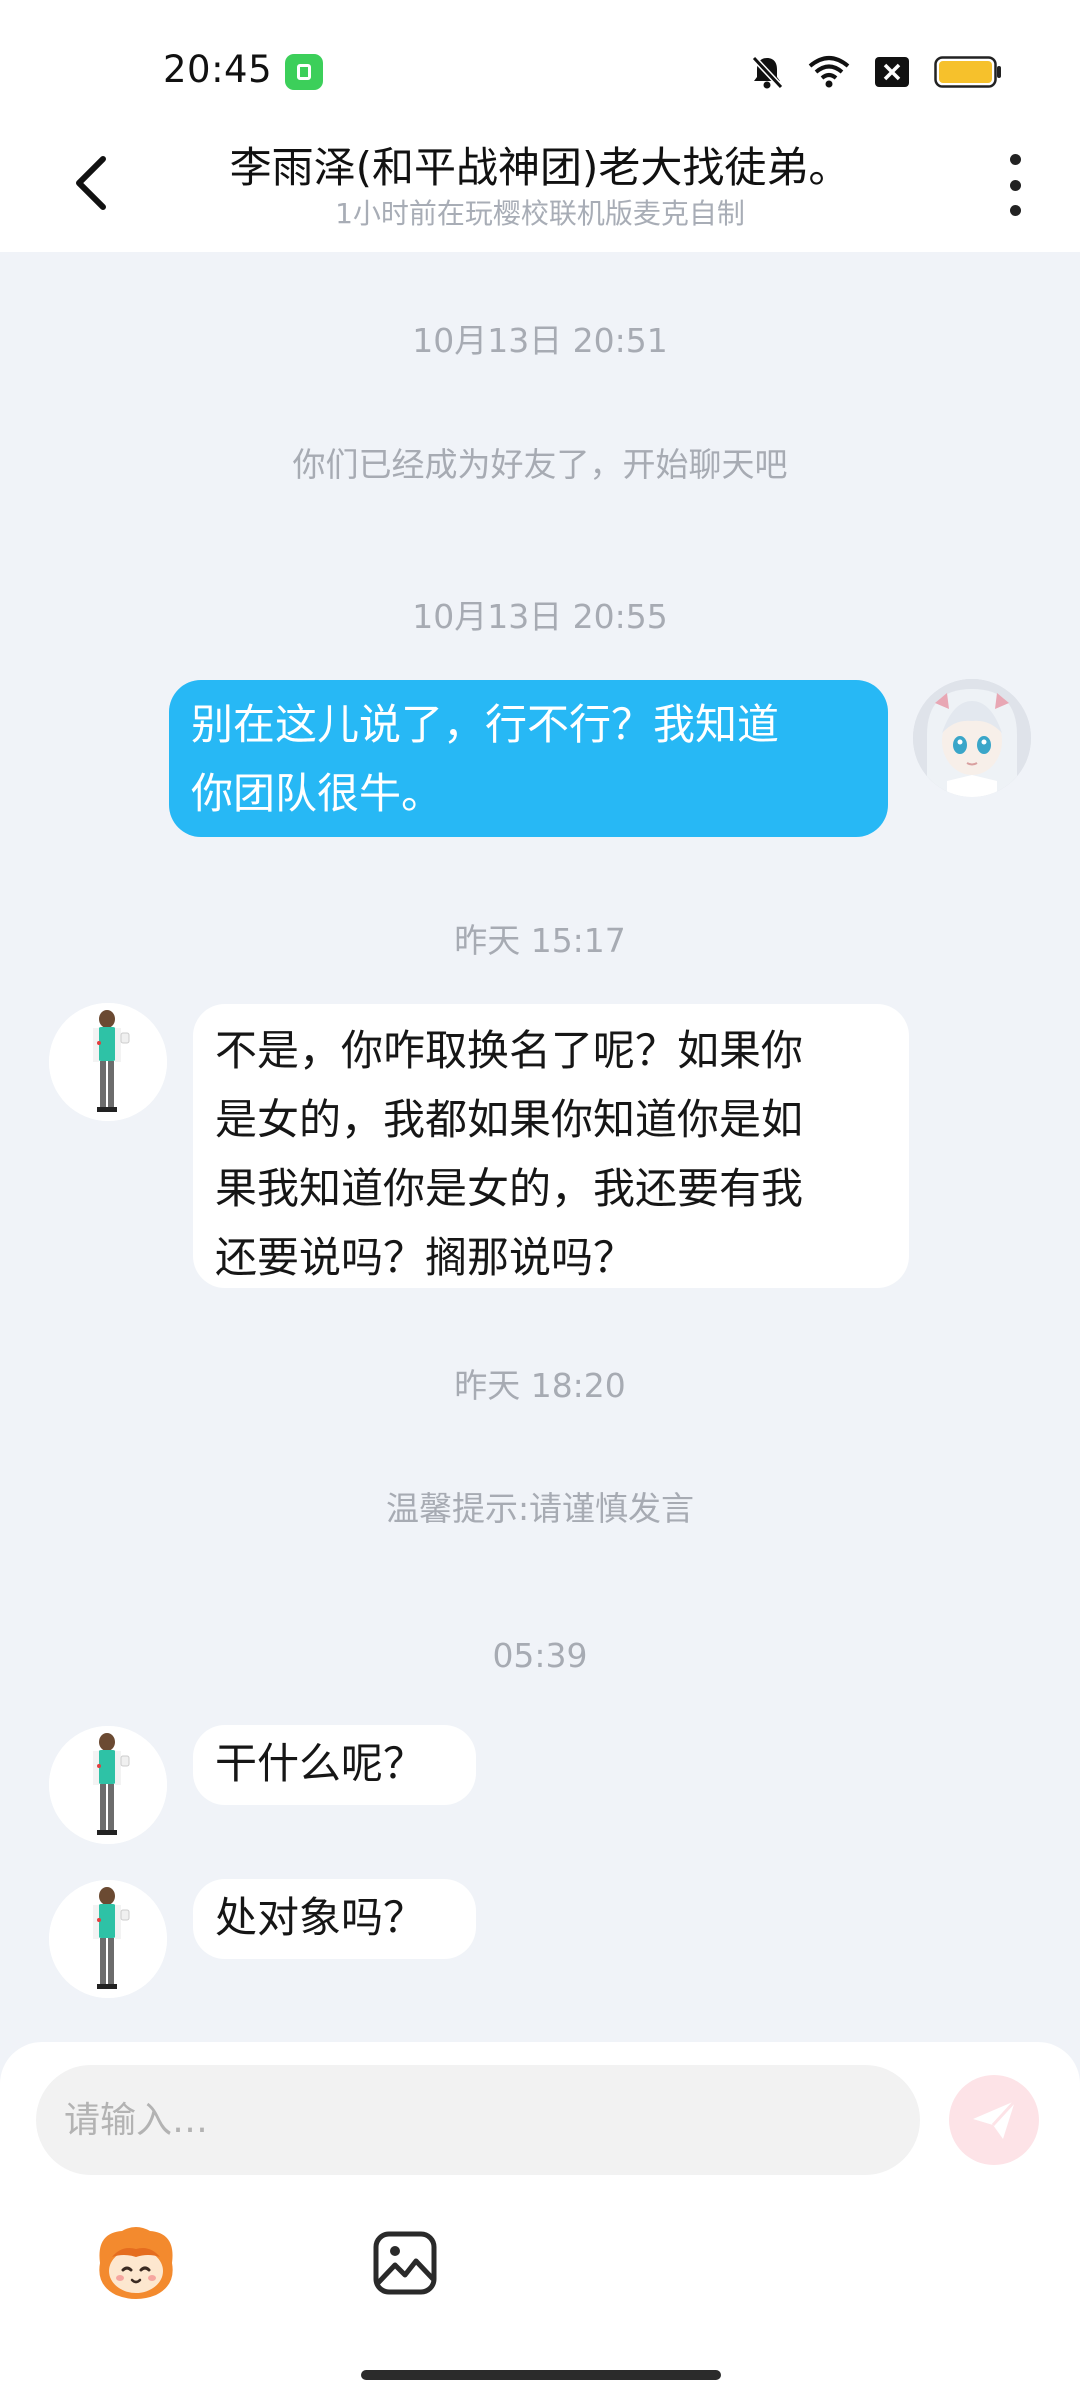  Describe the element at coordinates (967, 72) in the screenshot. I see `battery-icon` at that location.